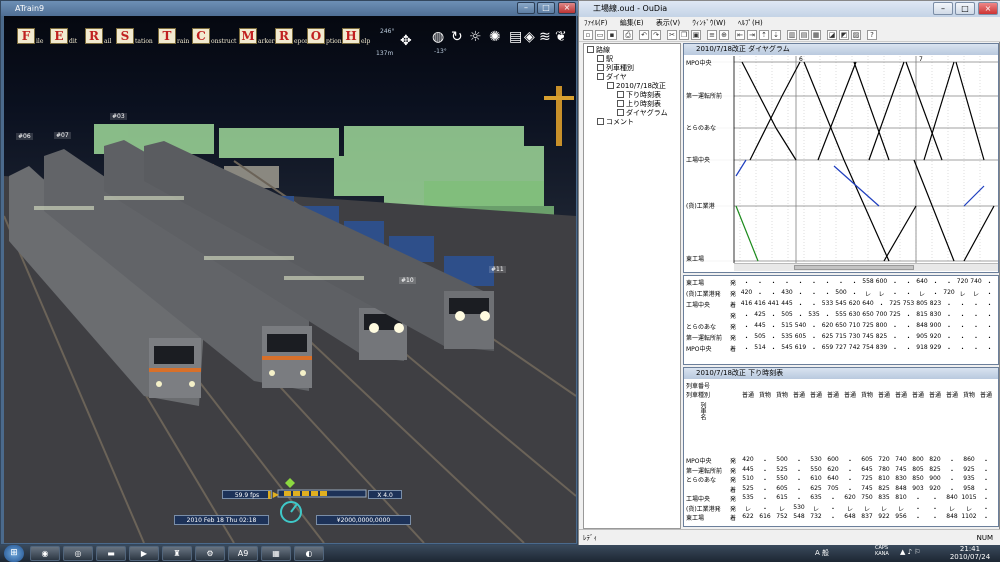 The image size is (1000, 562). I want to click on refresh-icon: ↻, so click(457, 37).